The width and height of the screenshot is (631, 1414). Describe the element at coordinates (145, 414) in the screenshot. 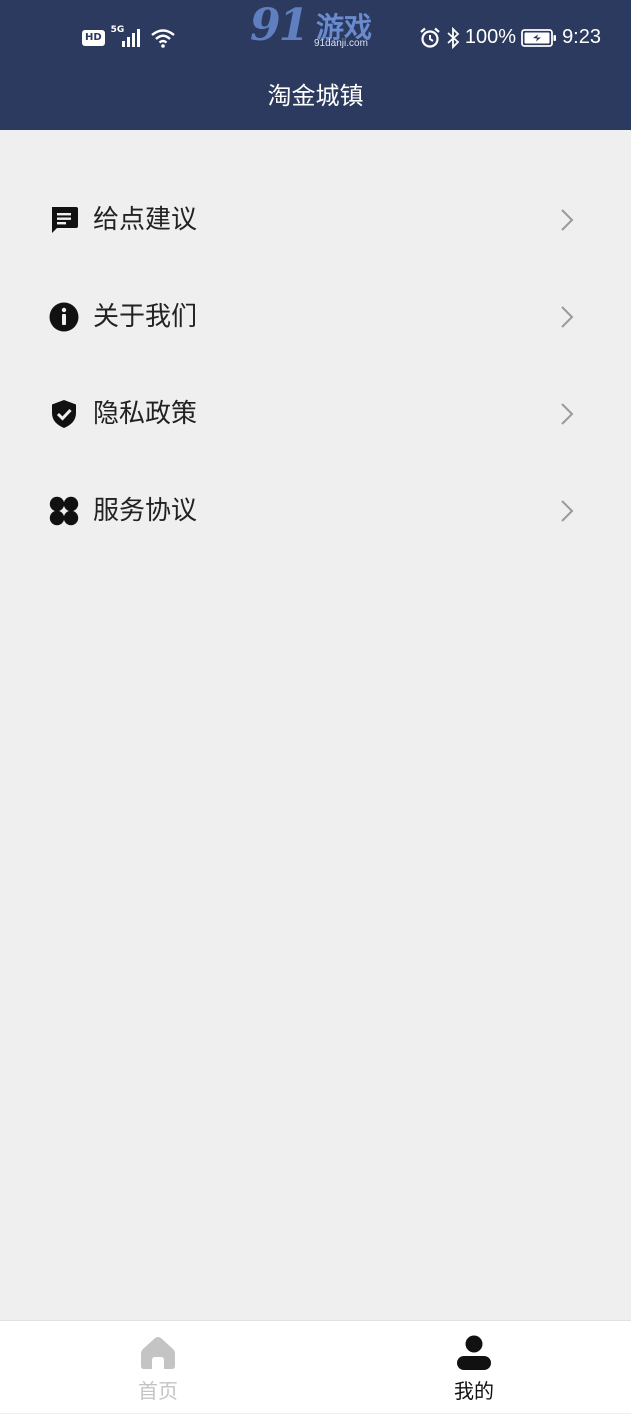

I see `menu-label: 隐私政策` at that location.